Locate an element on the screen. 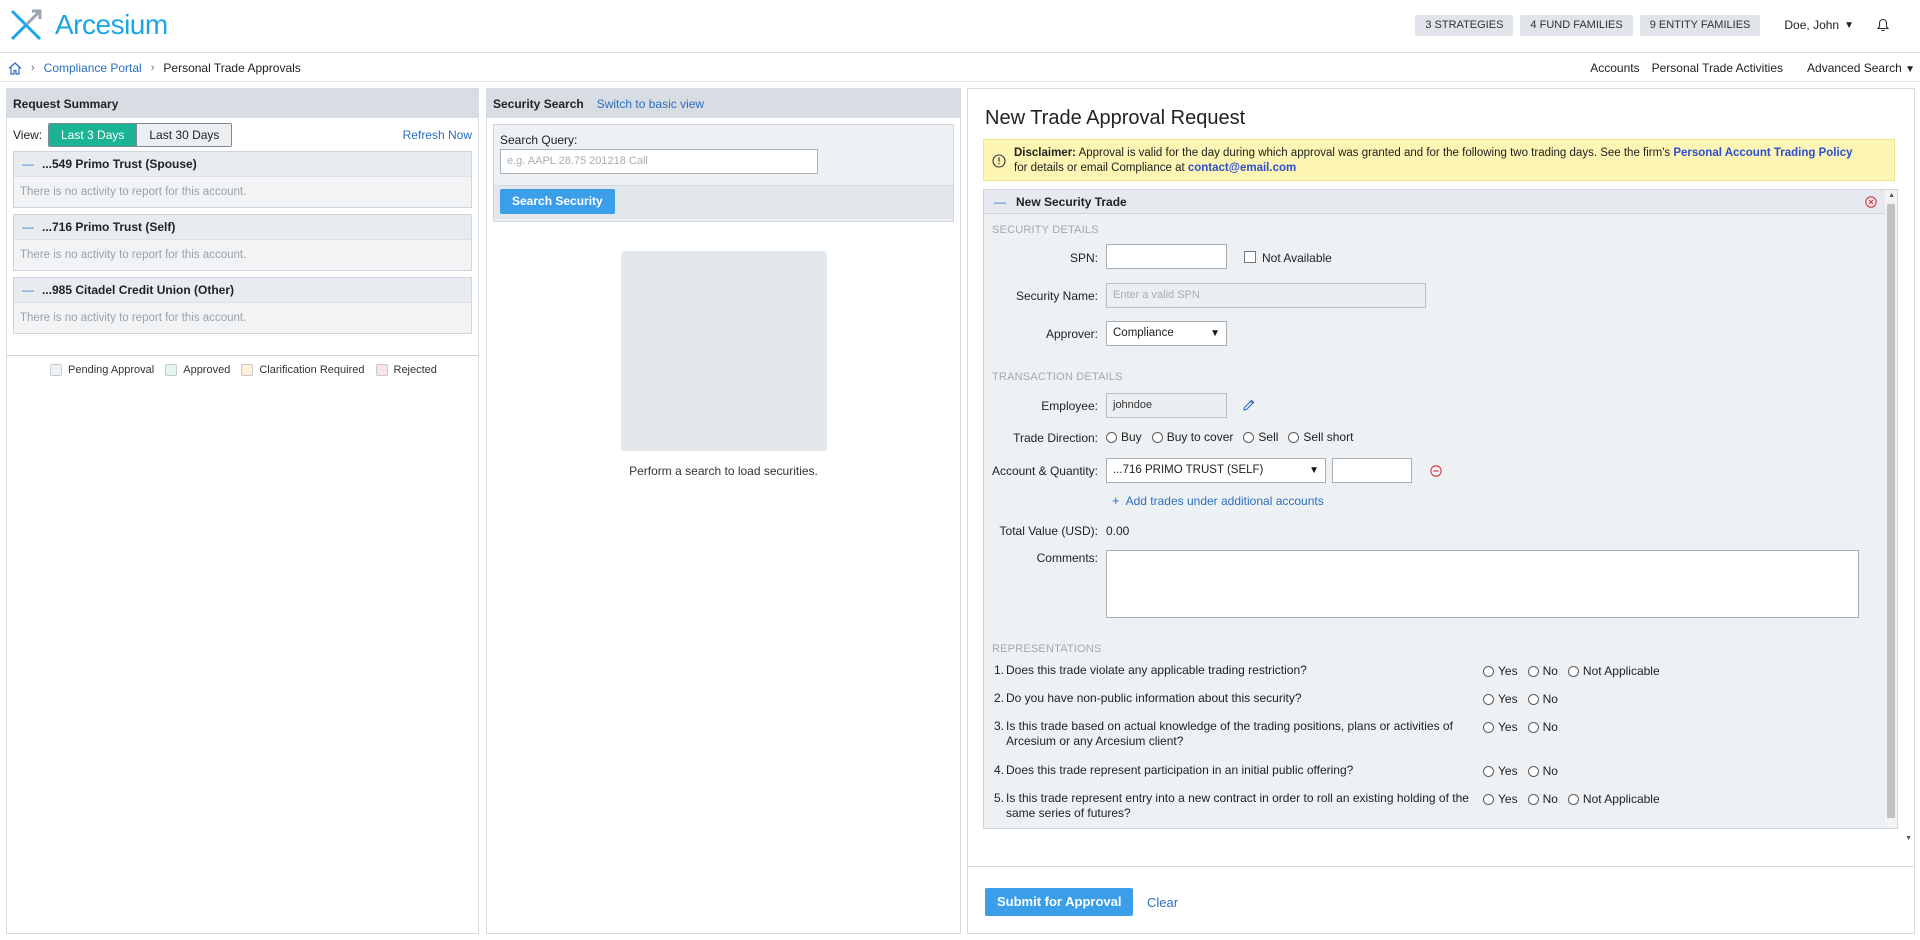 The width and height of the screenshot is (1920, 940). search-security-button: Search Security is located at coordinates (557, 201).